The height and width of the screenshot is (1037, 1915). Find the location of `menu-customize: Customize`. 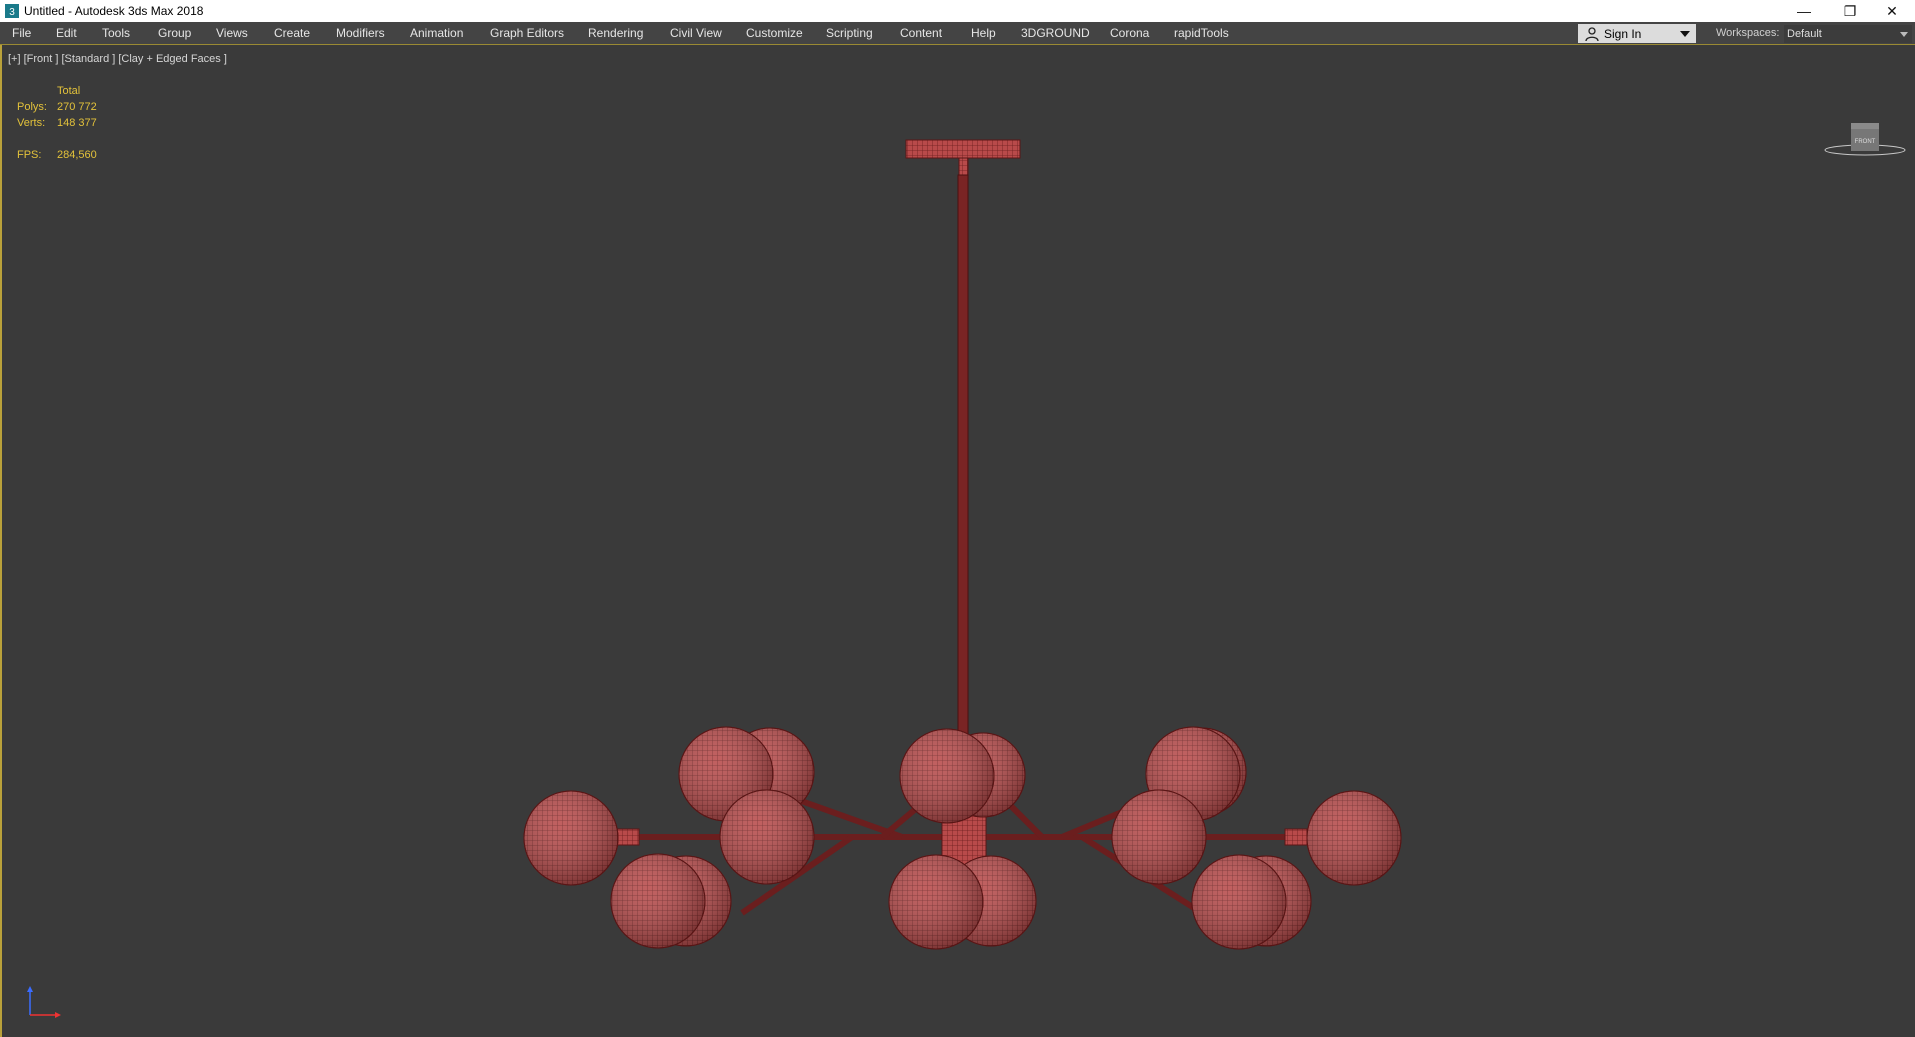

menu-customize: Customize is located at coordinates (774, 33).